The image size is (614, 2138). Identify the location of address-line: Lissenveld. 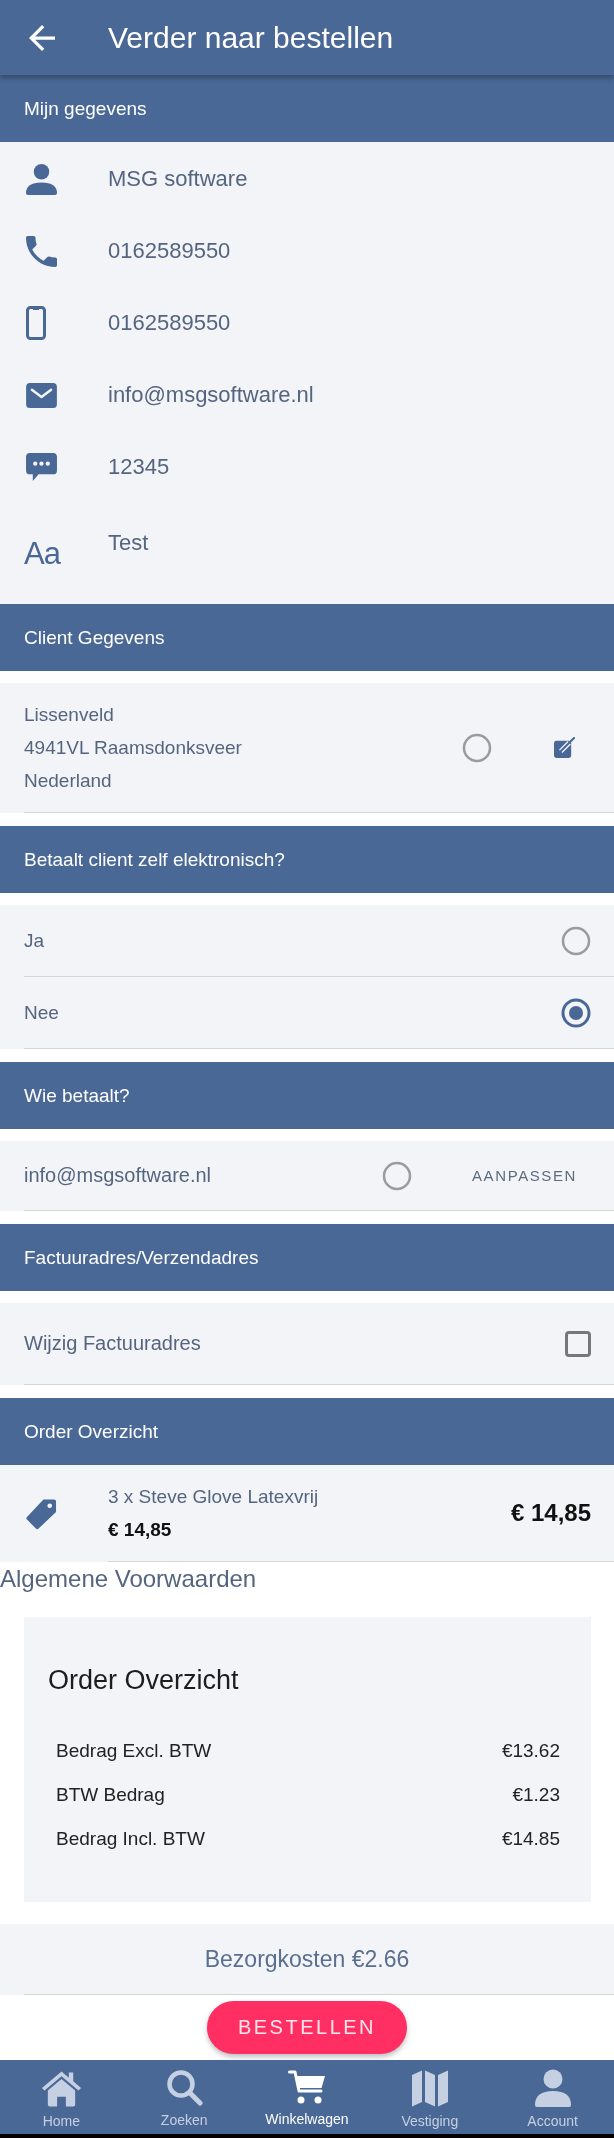
(69, 715).